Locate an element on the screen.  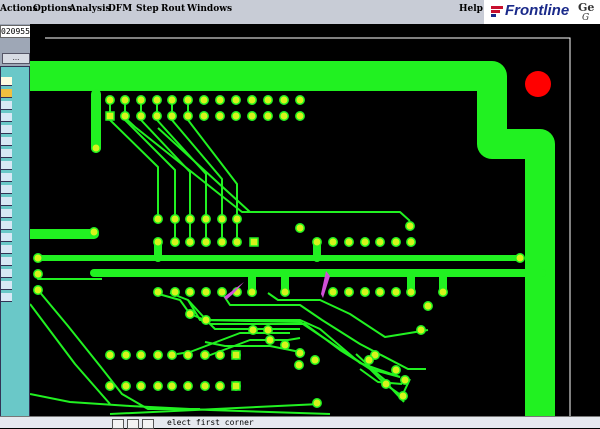
job-name-field: 020955 is located at coordinates (15, 31).